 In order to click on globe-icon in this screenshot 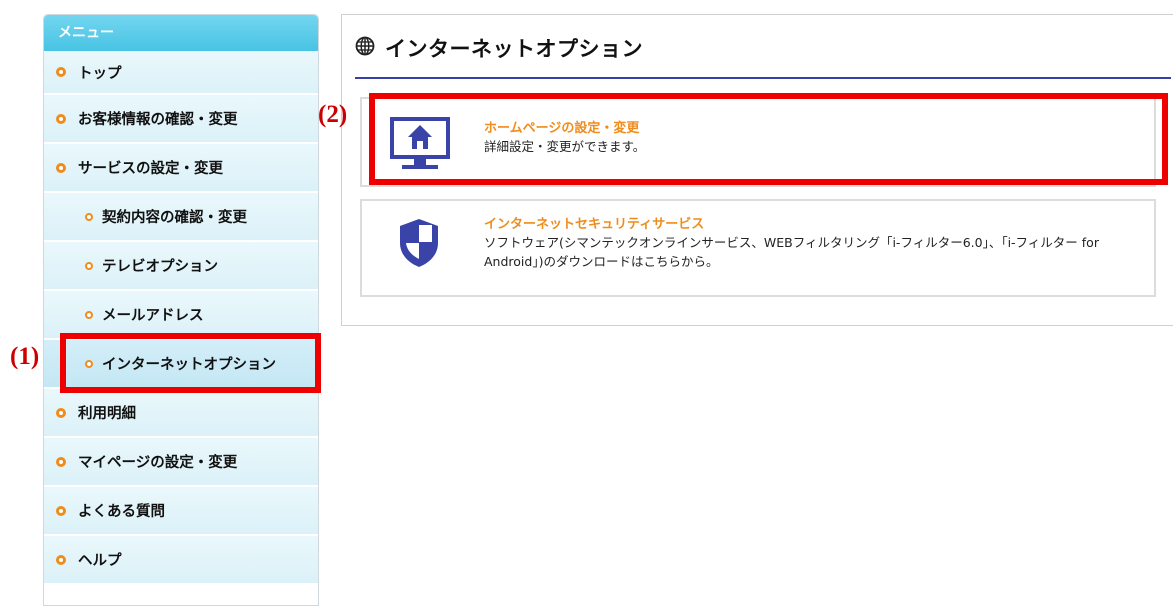, I will do `click(365, 46)`.